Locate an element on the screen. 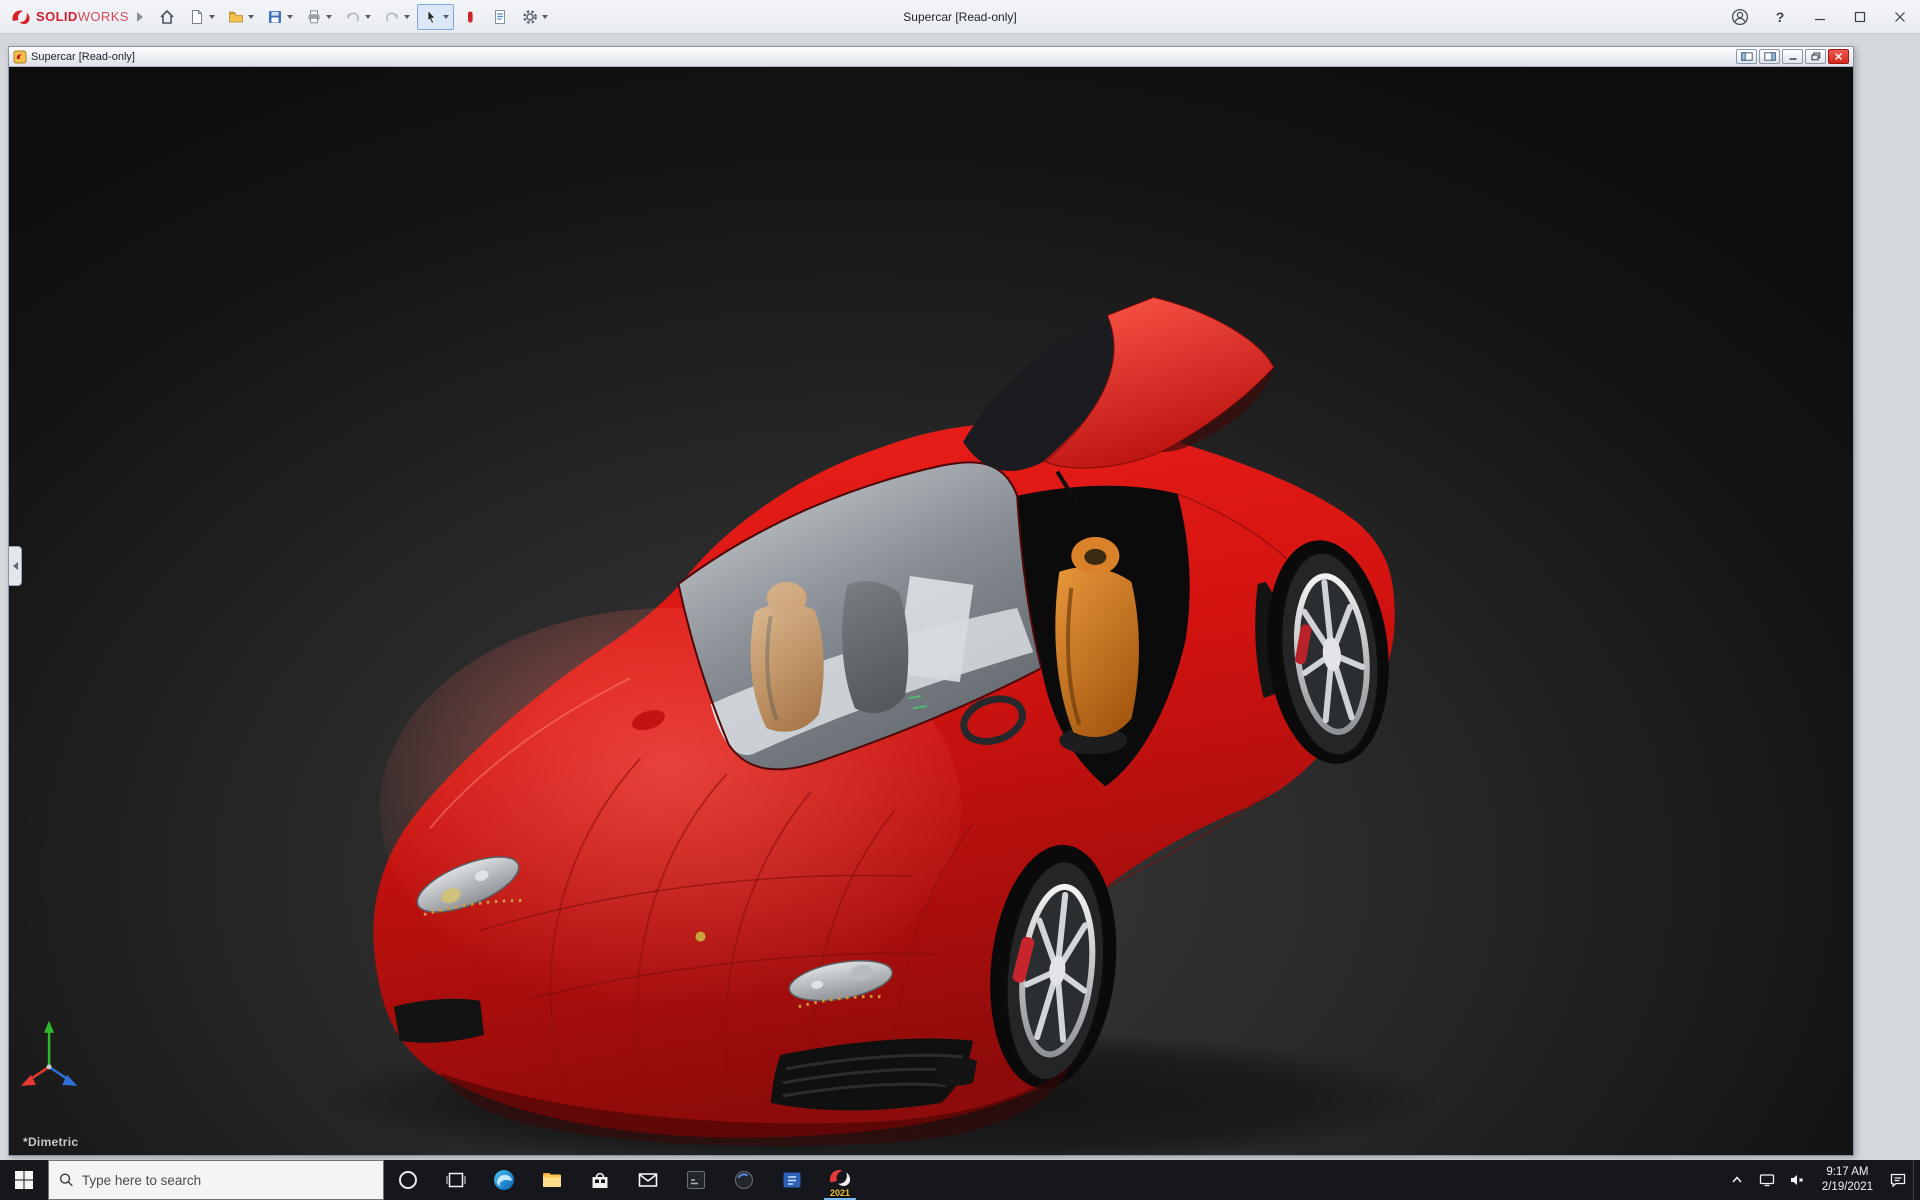 Image resolution: width=1920 pixels, height=1200 pixels. undo-icon is located at coordinates (352, 16).